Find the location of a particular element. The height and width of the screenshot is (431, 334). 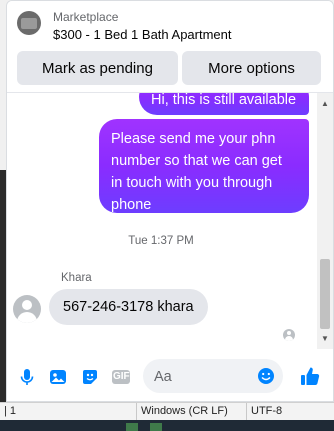

avatar is located at coordinates (27, 309).